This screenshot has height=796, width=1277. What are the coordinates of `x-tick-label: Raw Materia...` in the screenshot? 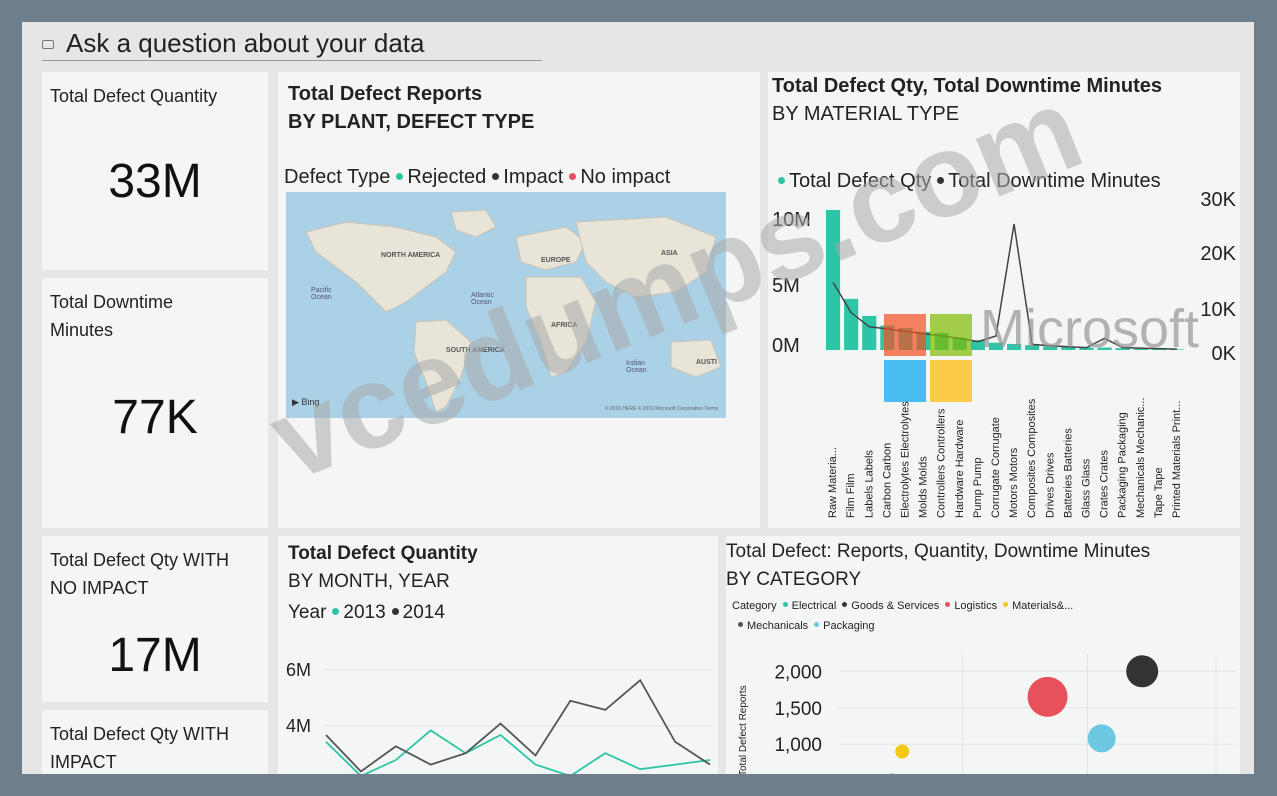 It's located at (833, 482).